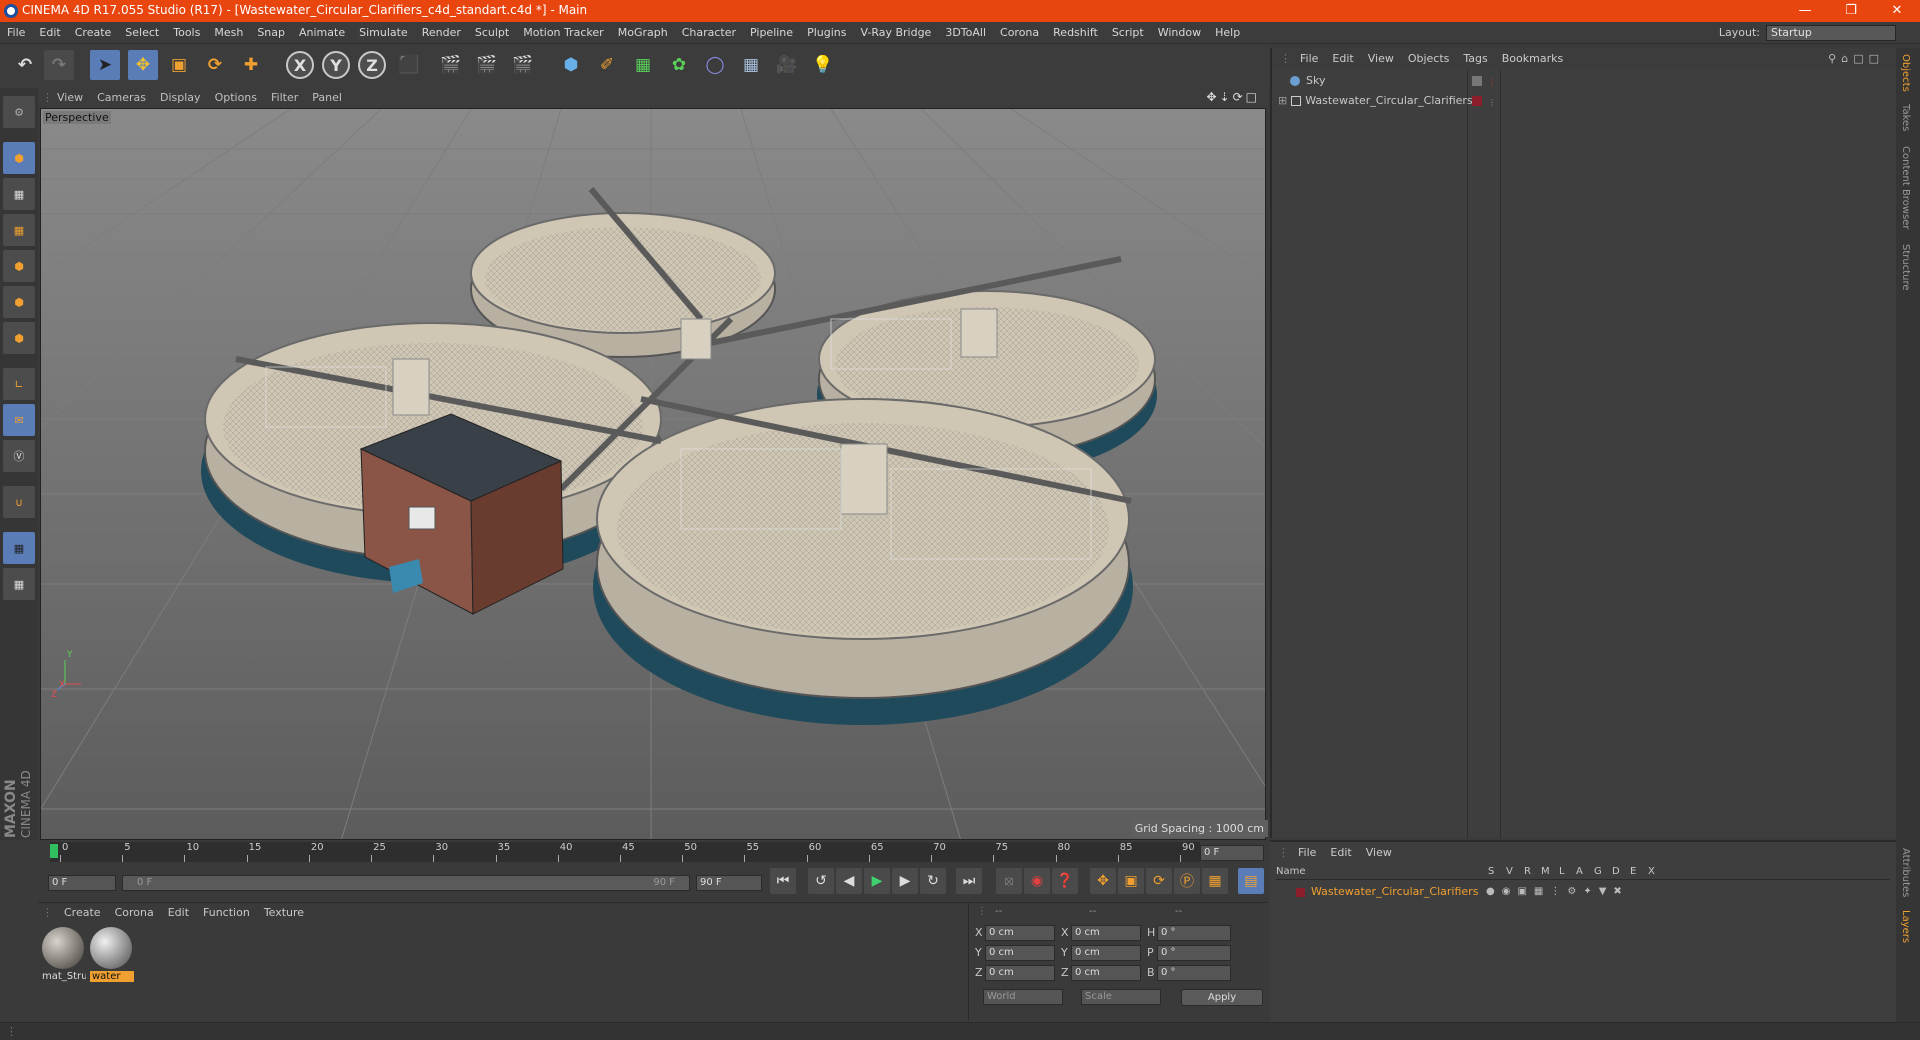  I want to click on cloner-icon: ✿, so click(679, 65).